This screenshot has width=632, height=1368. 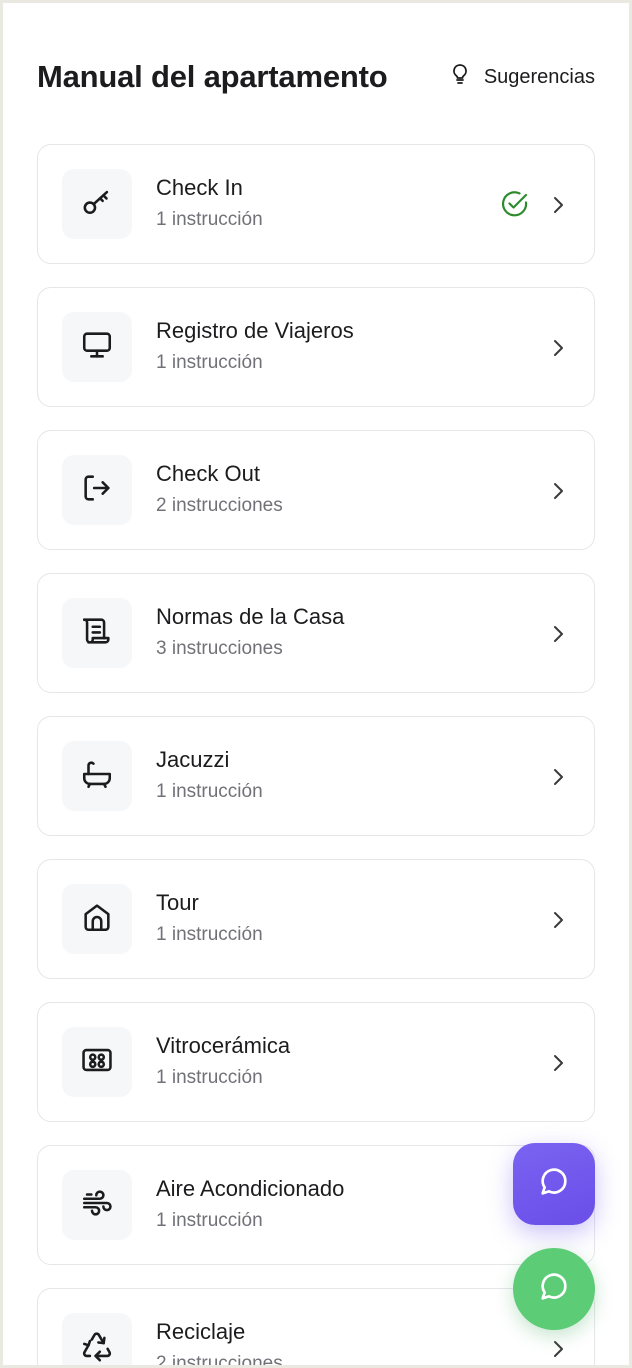 What do you see at coordinates (460, 77) in the screenshot?
I see `lightbulb-icon` at bounding box center [460, 77].